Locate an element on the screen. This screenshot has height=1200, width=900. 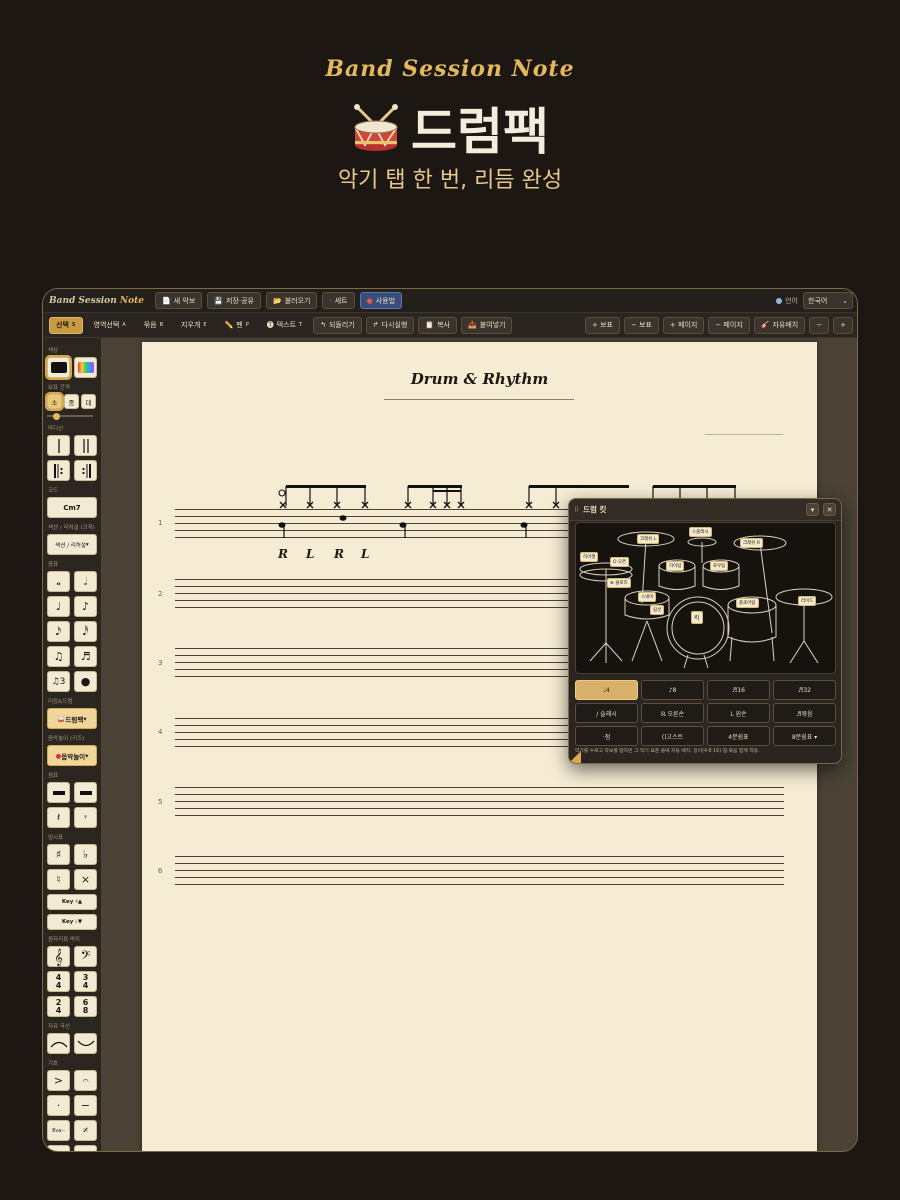
hihat-pad: 하이햇 is located at coordinates (589, 557).